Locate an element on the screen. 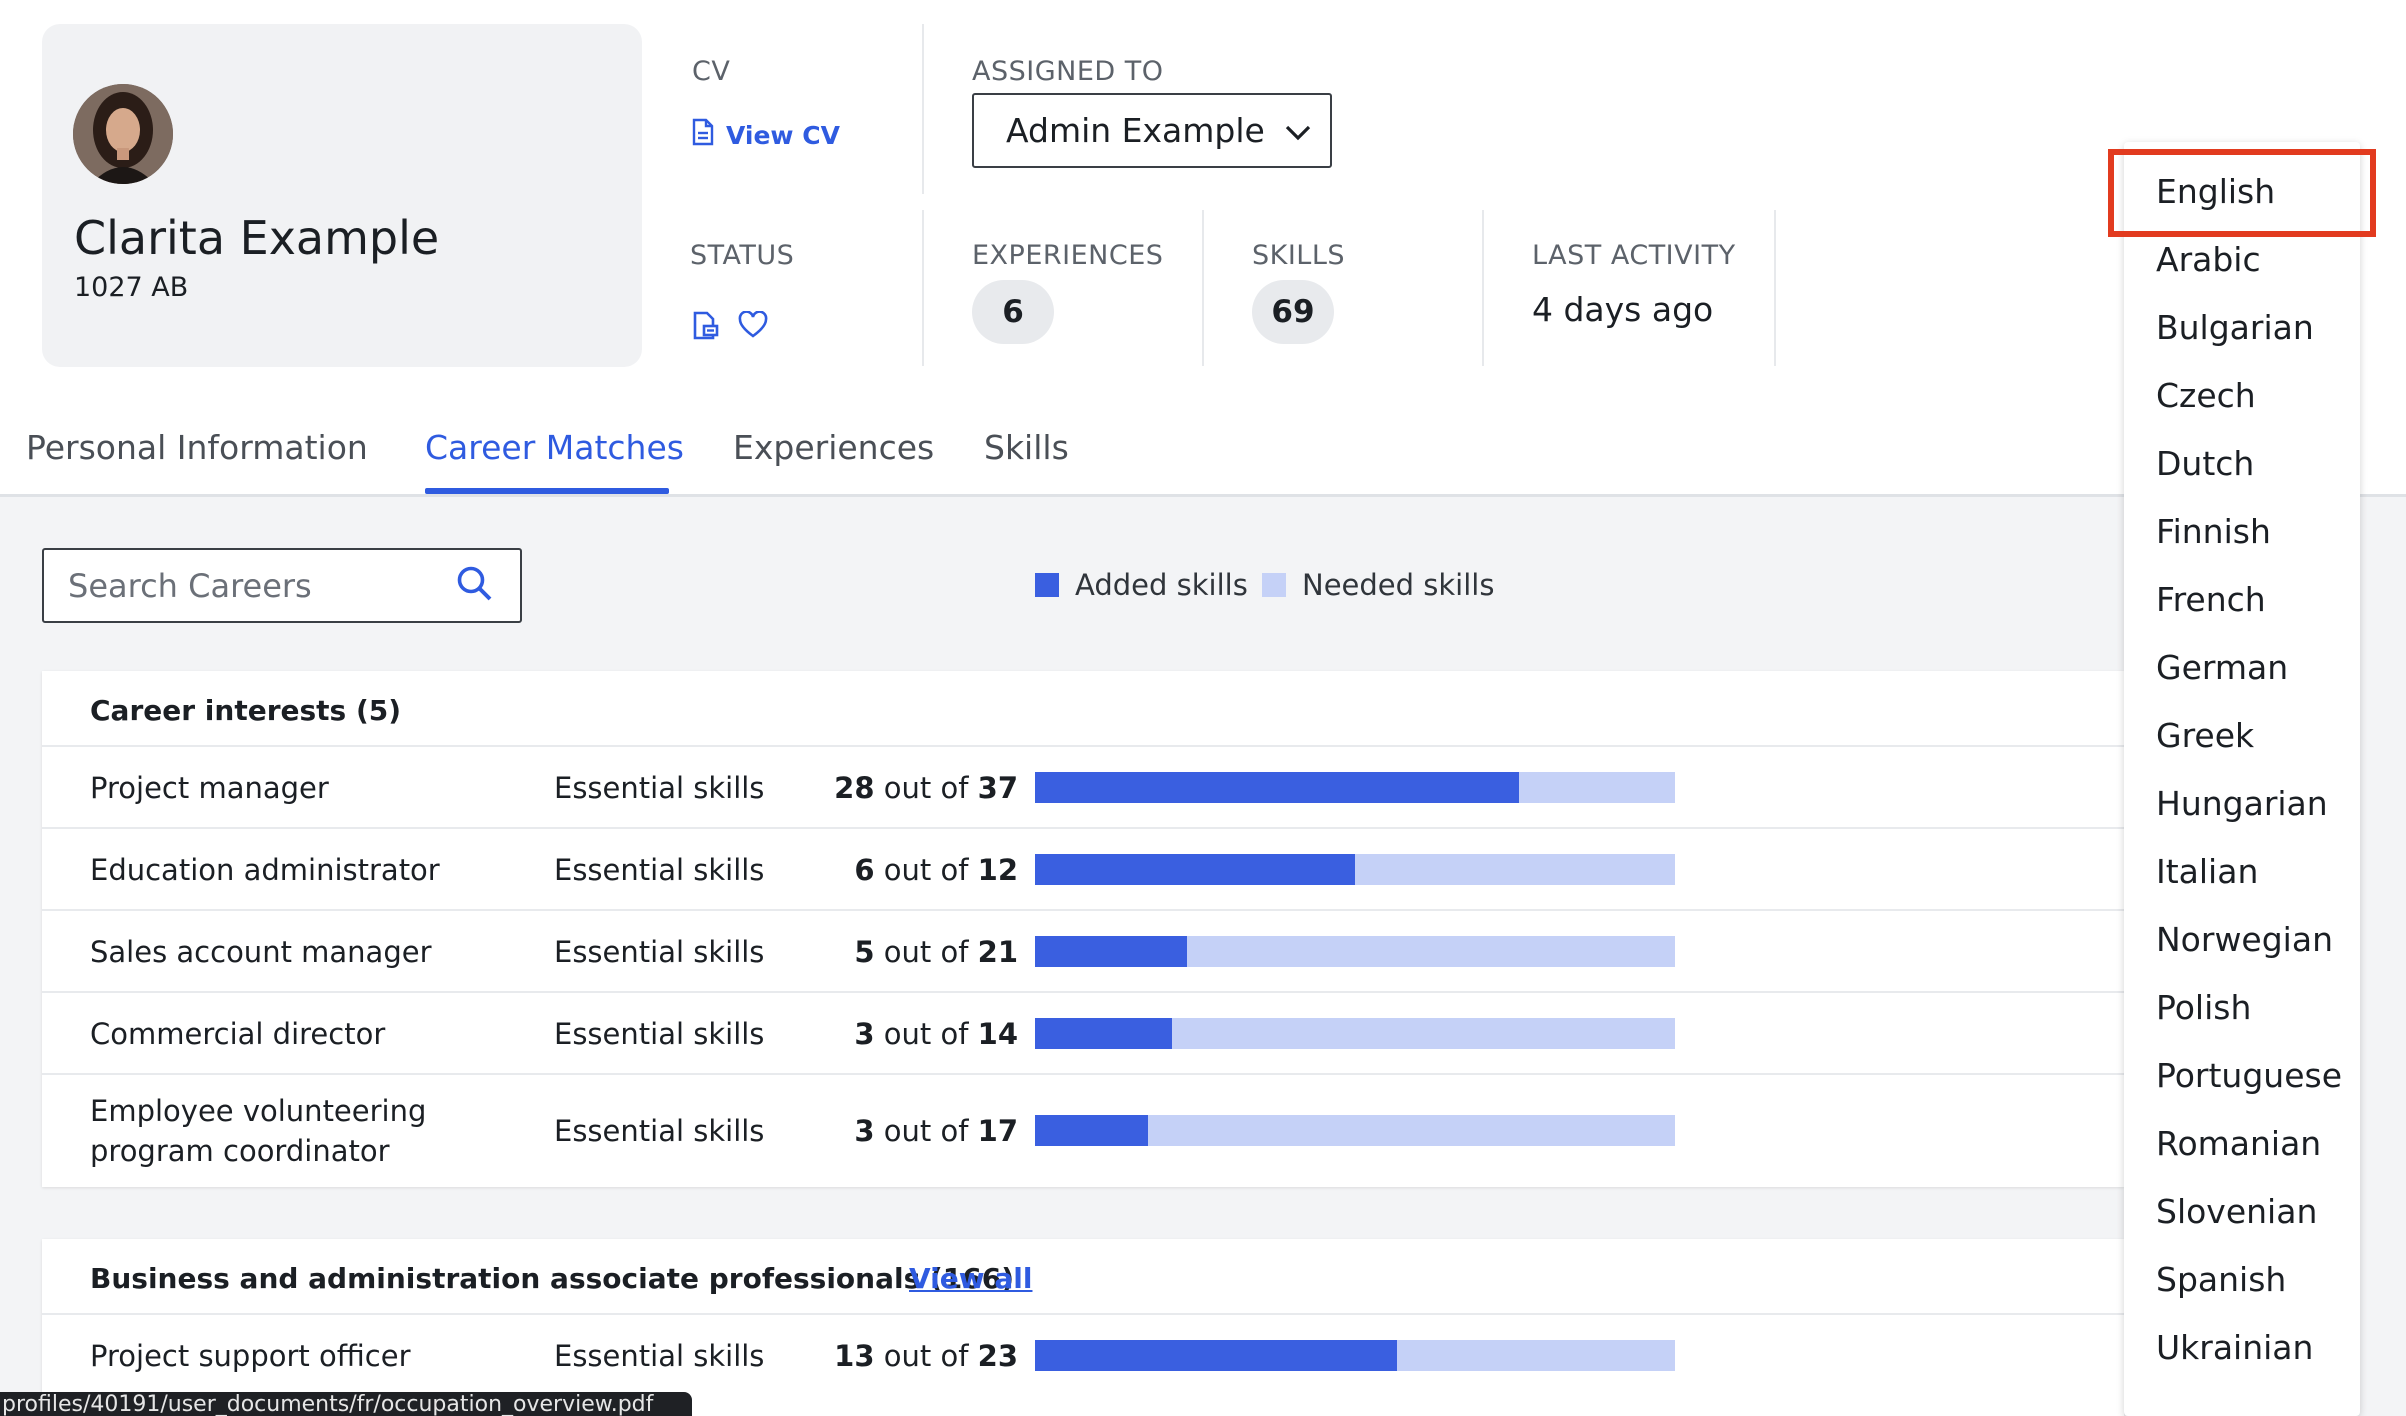  last-activity-value: 4 days ago is located at coordinates (1623, 309).